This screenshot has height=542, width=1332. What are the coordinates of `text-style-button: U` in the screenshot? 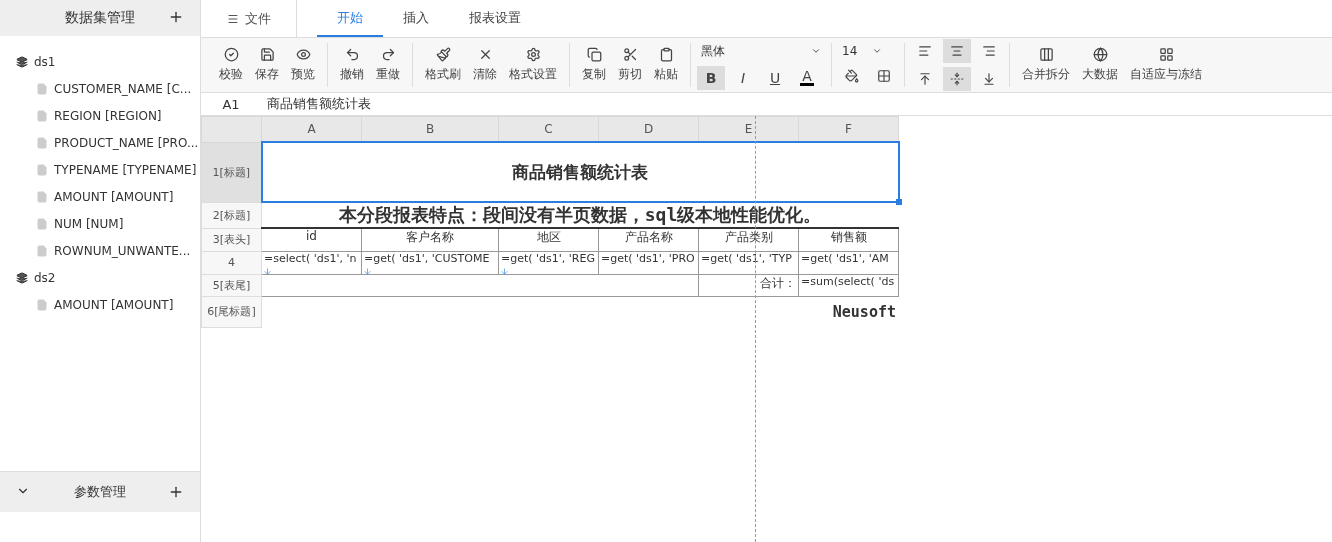 It's located at (775, 77).